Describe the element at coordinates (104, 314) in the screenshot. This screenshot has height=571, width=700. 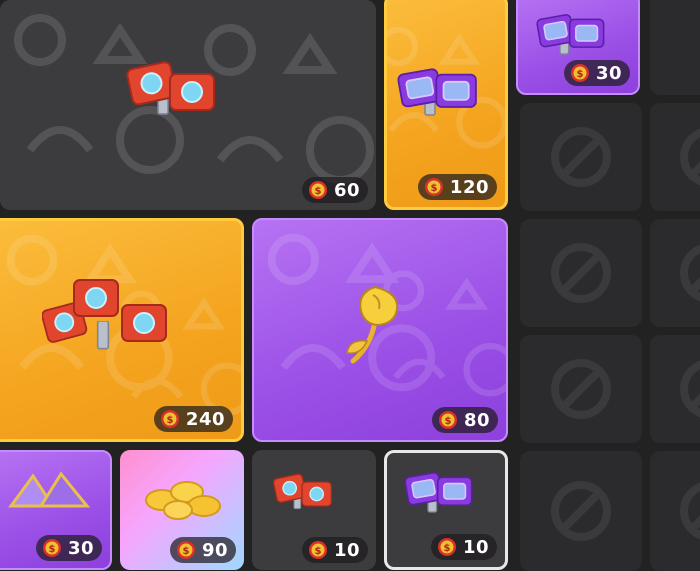
I see `red-cards-stack-icon` at that location.